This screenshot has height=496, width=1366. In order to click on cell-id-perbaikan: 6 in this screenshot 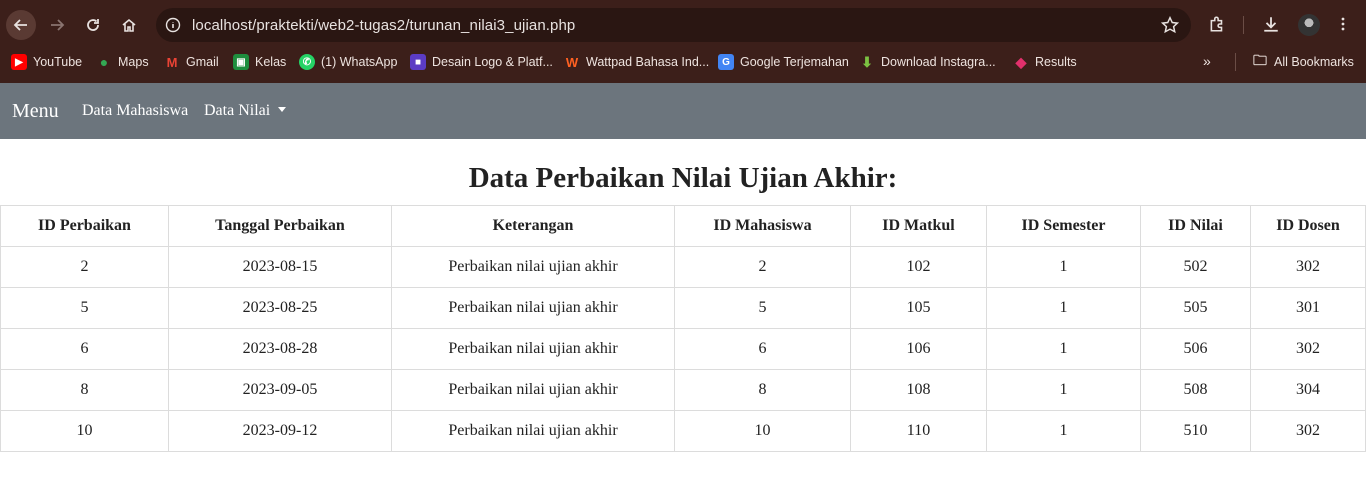, I will do `click(84, 349)`.